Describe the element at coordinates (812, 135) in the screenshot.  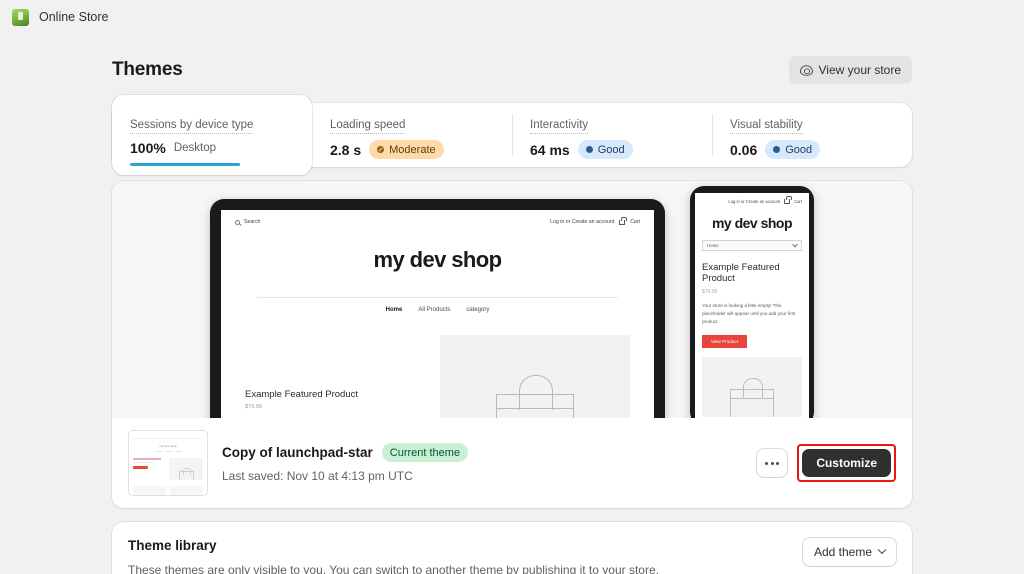
I see `metric-visual-stability: Visual stability 0.06 Good` at that location.